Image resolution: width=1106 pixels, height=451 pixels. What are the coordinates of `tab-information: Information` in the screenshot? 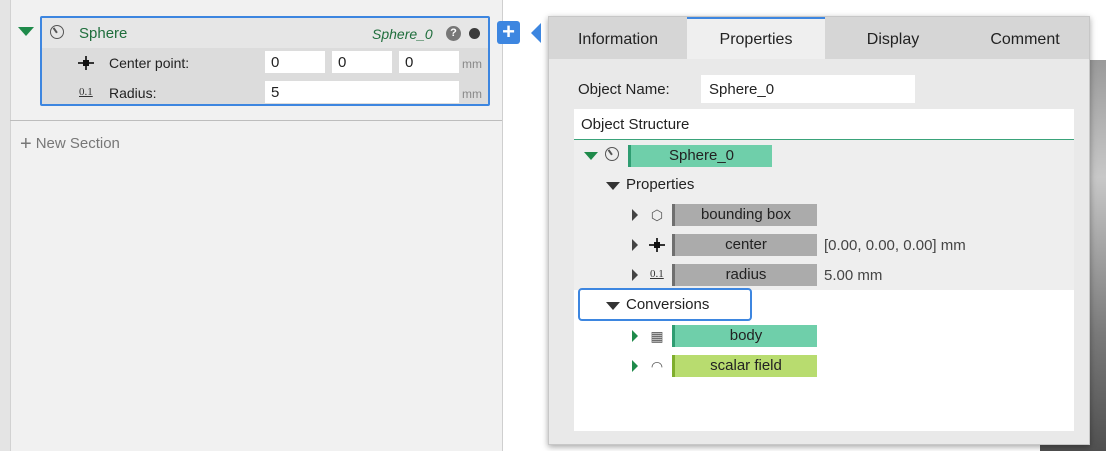 It's located at (618, 38).